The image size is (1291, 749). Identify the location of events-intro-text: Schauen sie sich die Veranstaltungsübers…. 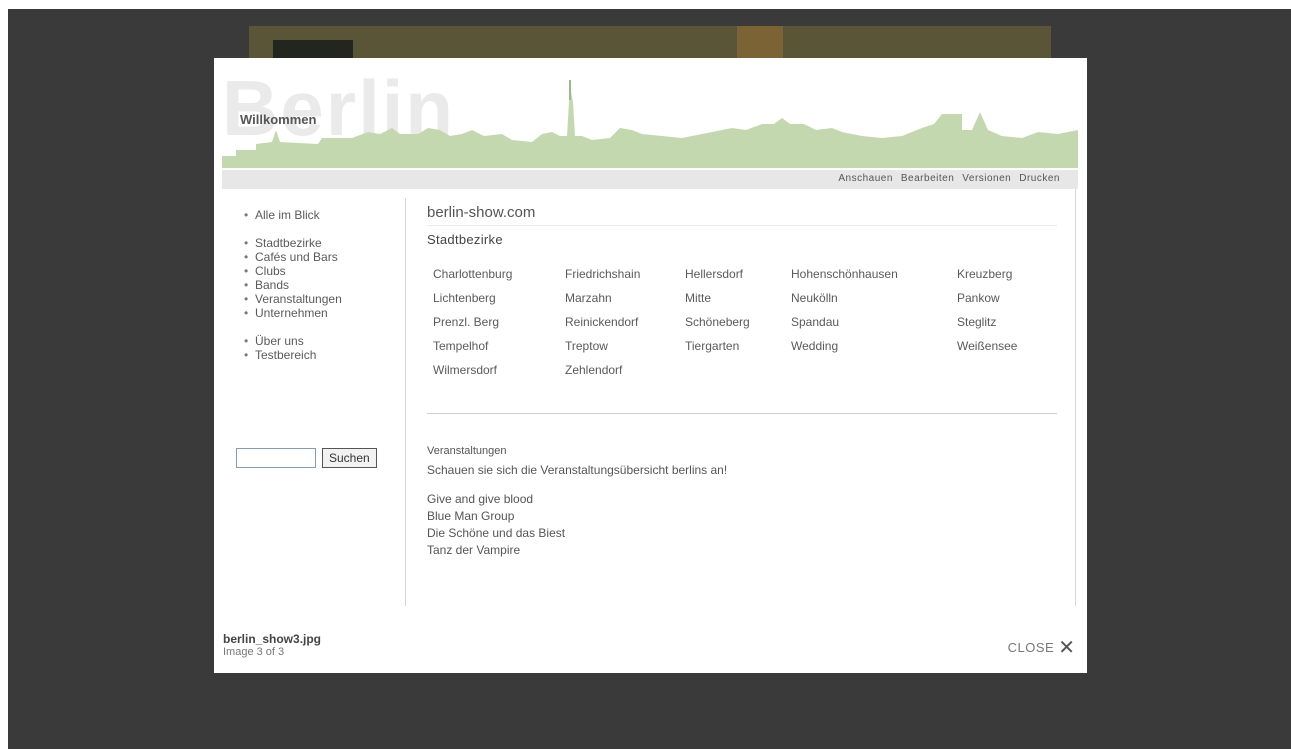
(577, 470).